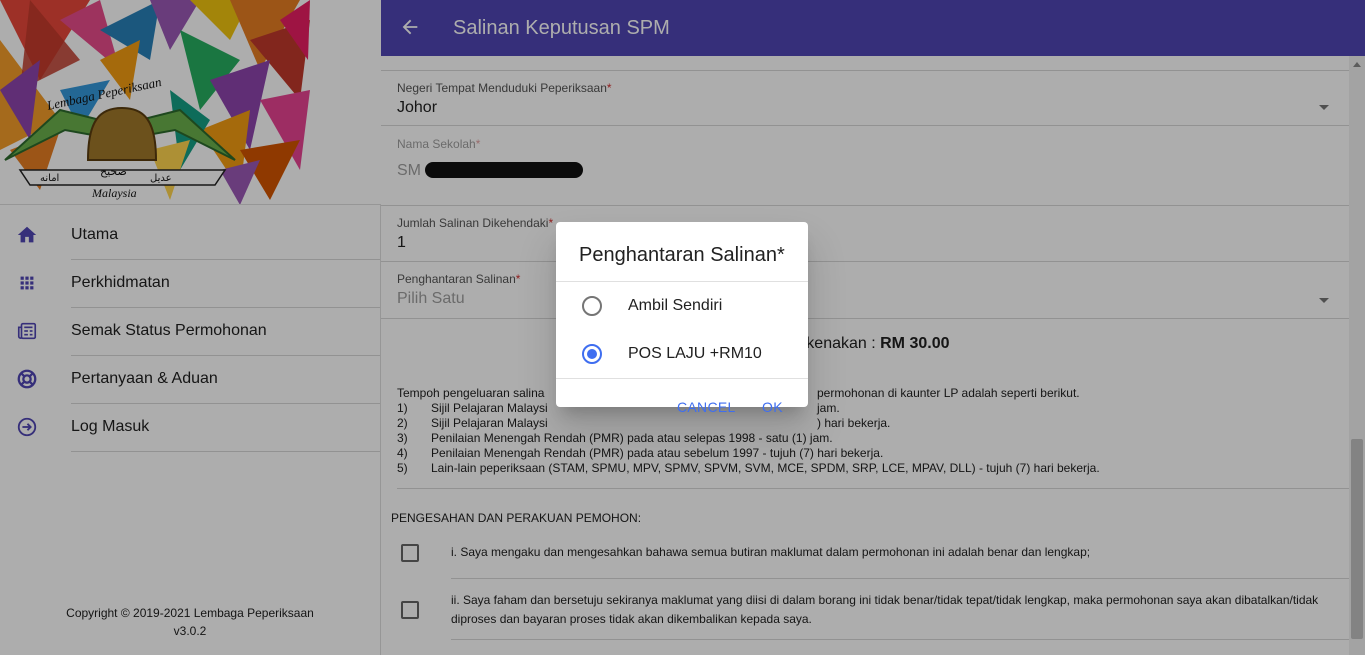 This screenshot has height=655, width=1365. Describe the element at coordinates (675, 305) in the screenshot. I see `option-label: Ambil Sendiri` at that location.